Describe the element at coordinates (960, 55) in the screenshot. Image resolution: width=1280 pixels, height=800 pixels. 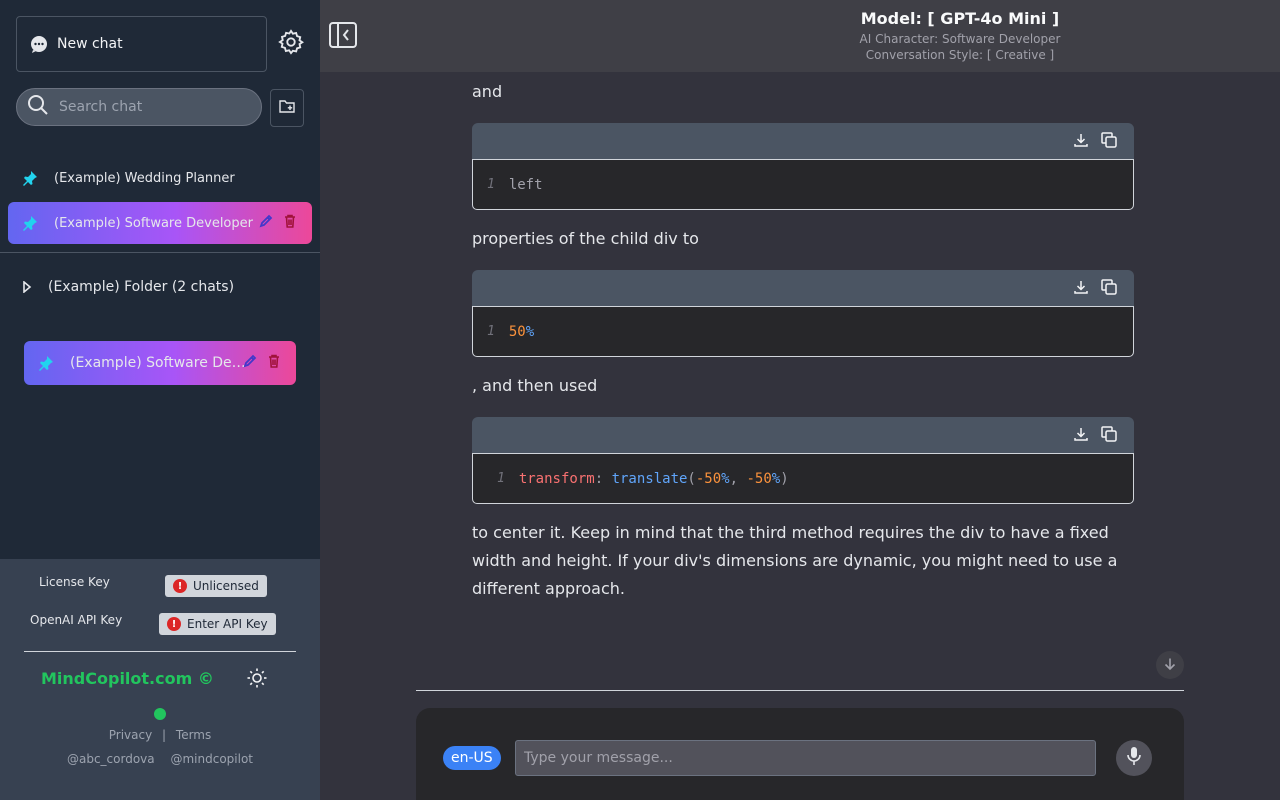
I see `conversation-style-label: Conversation Style: [ Creative ]` at that location.